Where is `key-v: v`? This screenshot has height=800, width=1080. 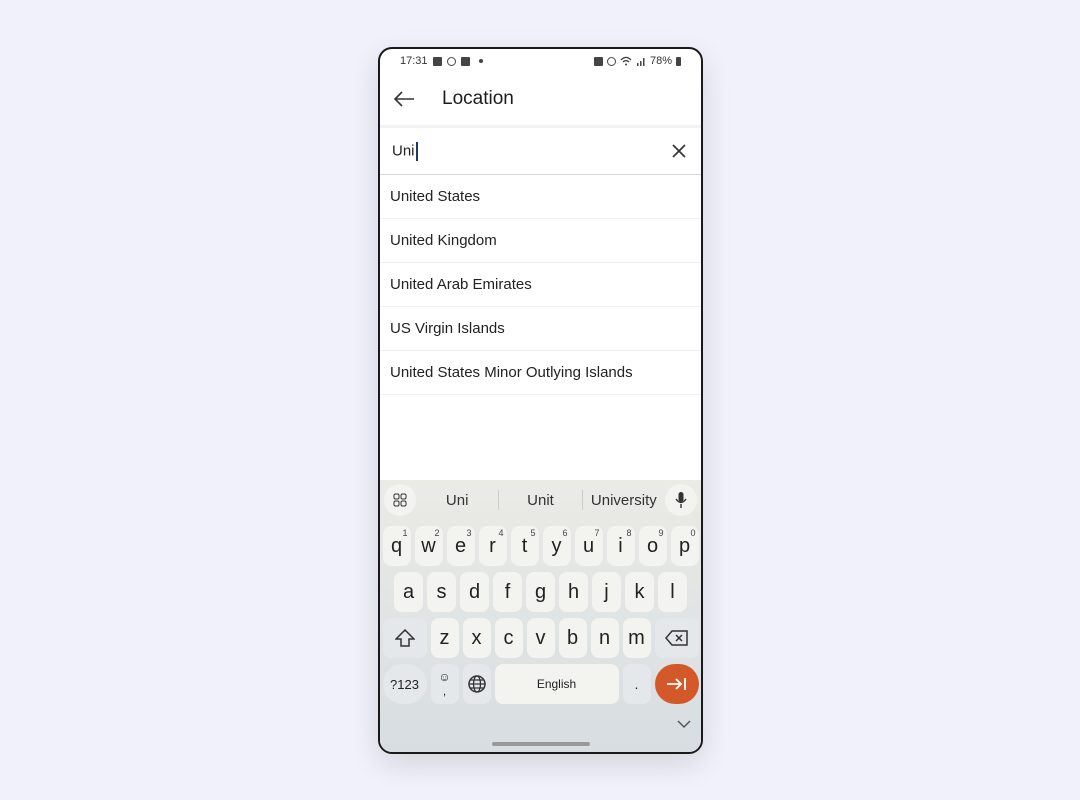 key-v: v is located at coordinates (540, 638).